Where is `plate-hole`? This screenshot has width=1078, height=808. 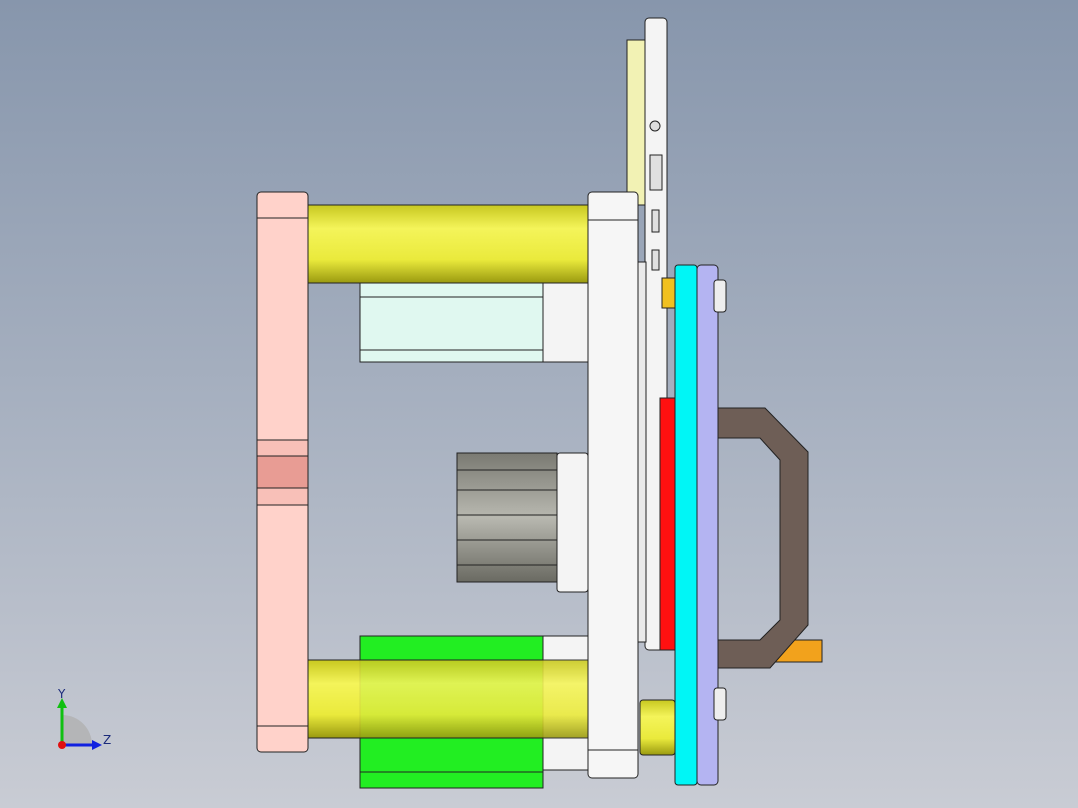 plate-hole is located at coordinates (655, 126).